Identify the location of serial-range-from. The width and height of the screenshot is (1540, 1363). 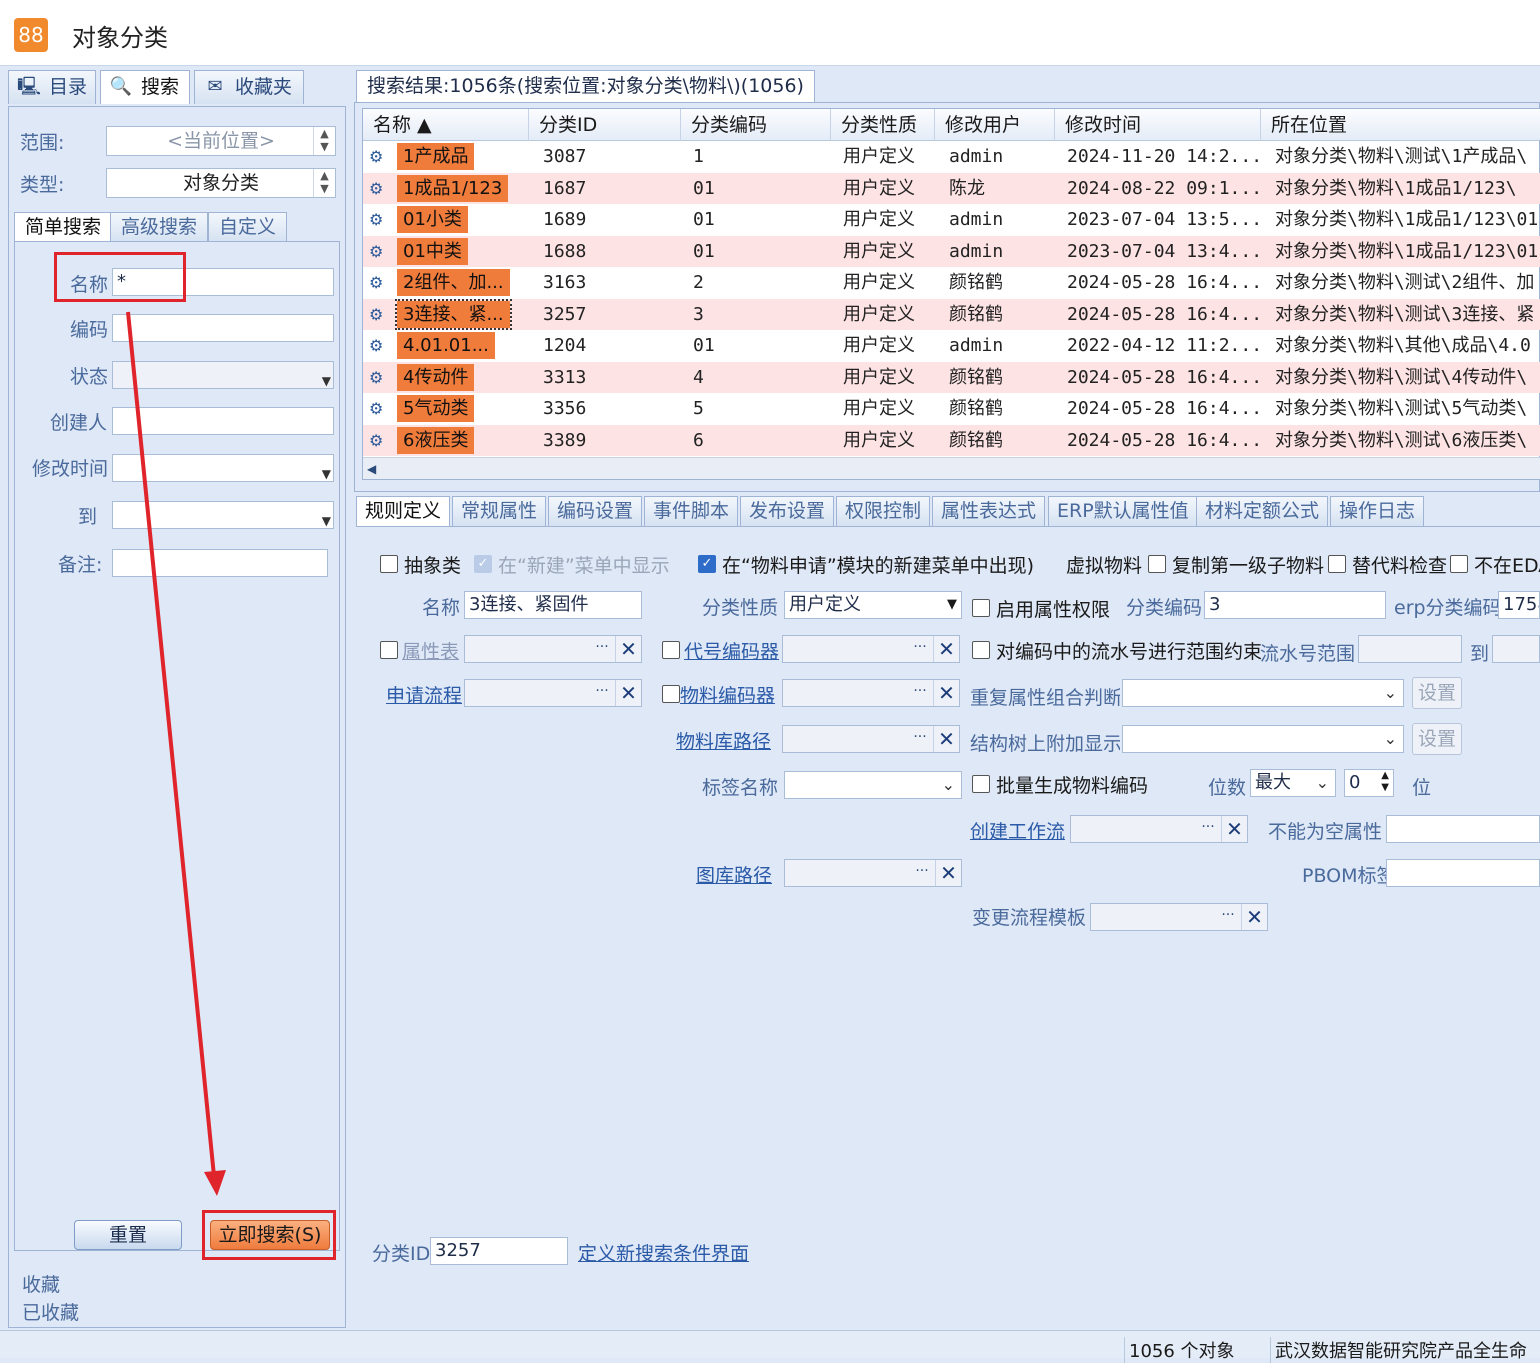
(1410, 649).